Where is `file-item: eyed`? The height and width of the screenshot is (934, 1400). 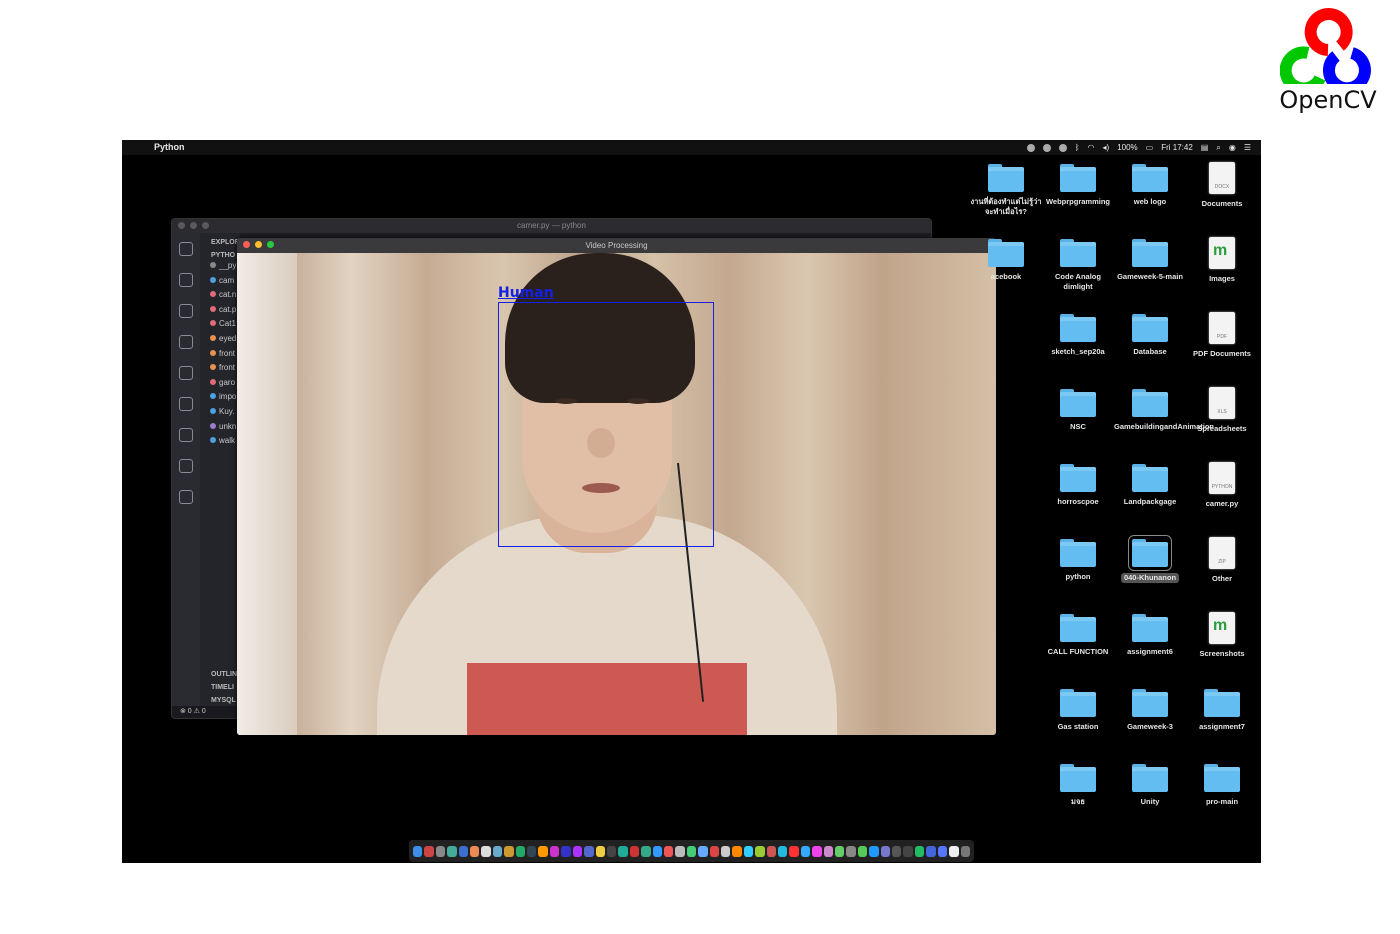
file-item: eyed is located at coordinates (220, 339).